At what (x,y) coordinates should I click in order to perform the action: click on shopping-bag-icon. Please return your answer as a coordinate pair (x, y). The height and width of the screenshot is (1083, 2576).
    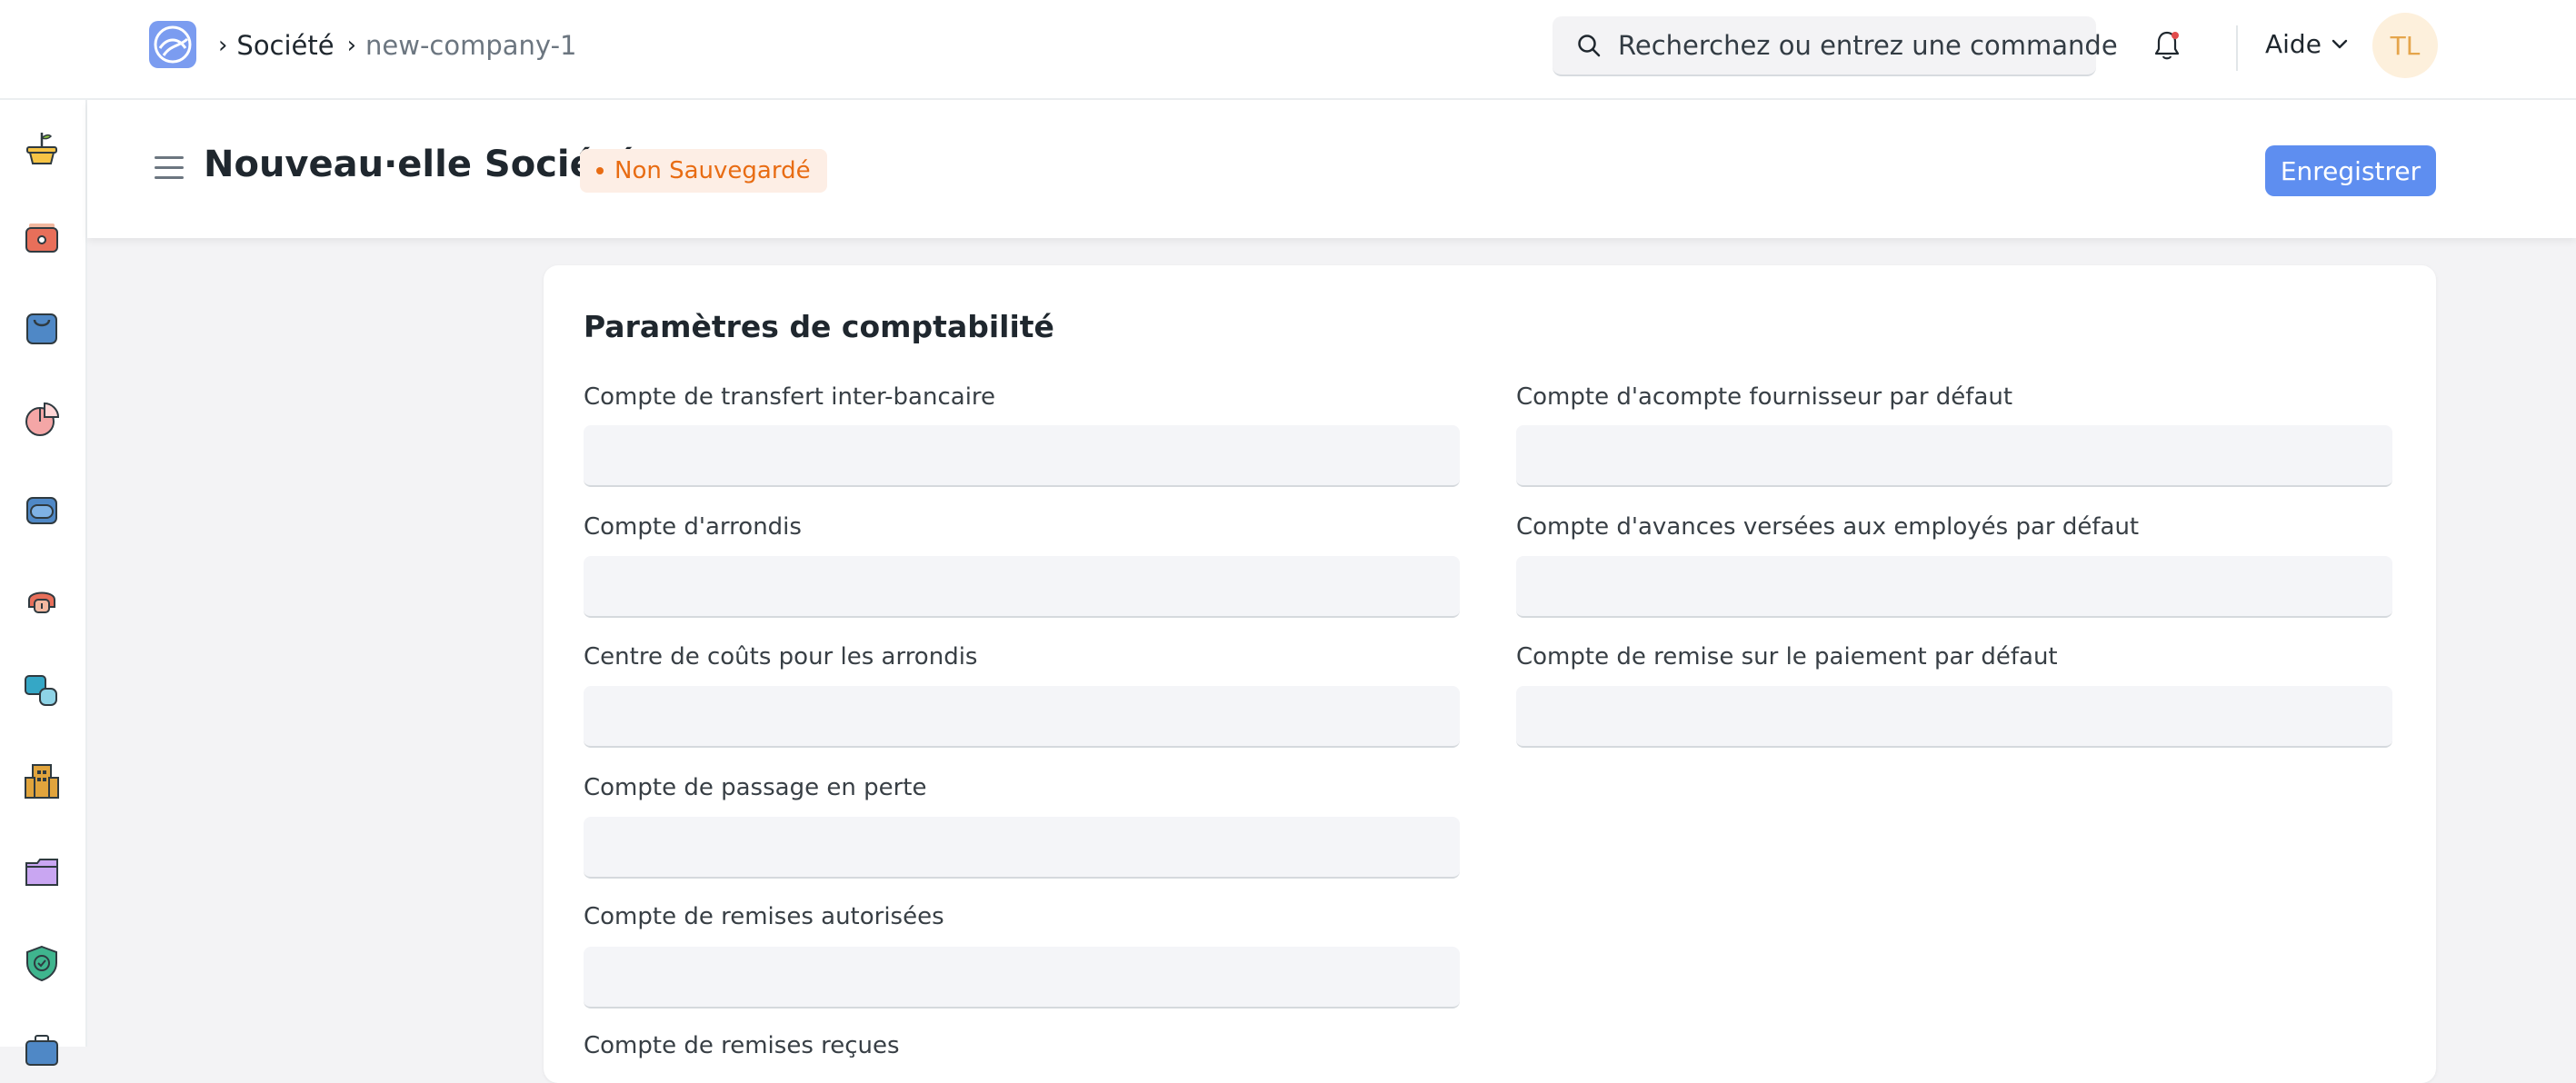
    Looking at the image, I should click on (42, 329).